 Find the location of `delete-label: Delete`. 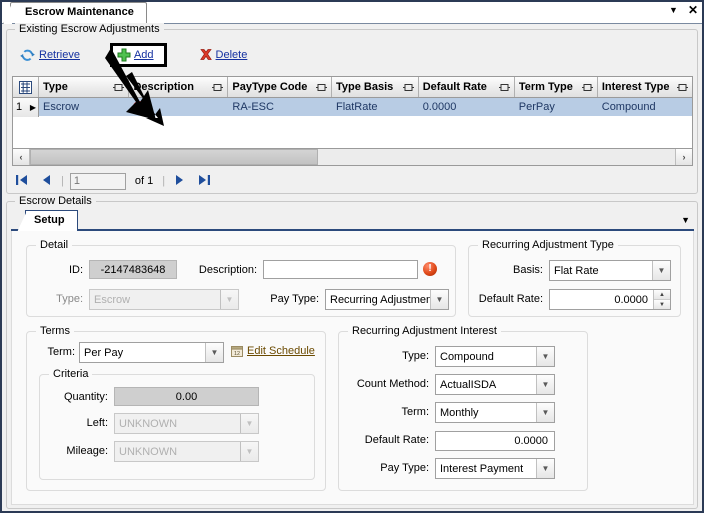

delete-label: Delete is located at coordinates (231, 55).